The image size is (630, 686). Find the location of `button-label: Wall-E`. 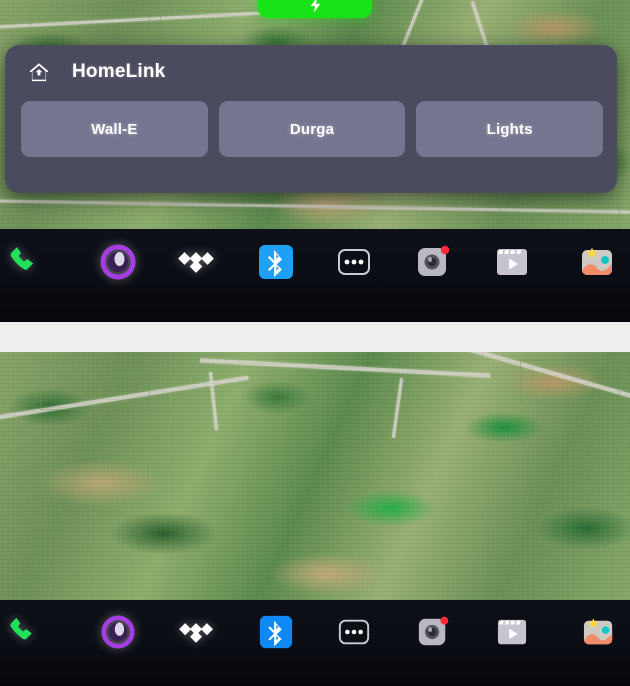

button-label: Wall-E is located at coordinates (114, 129).